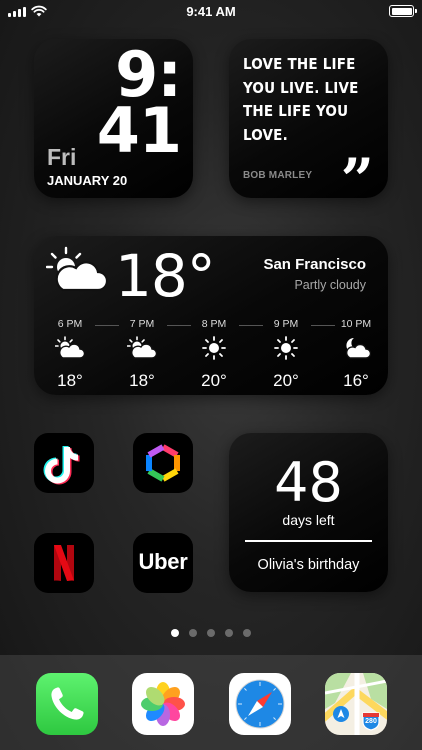  I want to click on hourly-temp: 16°, so click(356, 380).